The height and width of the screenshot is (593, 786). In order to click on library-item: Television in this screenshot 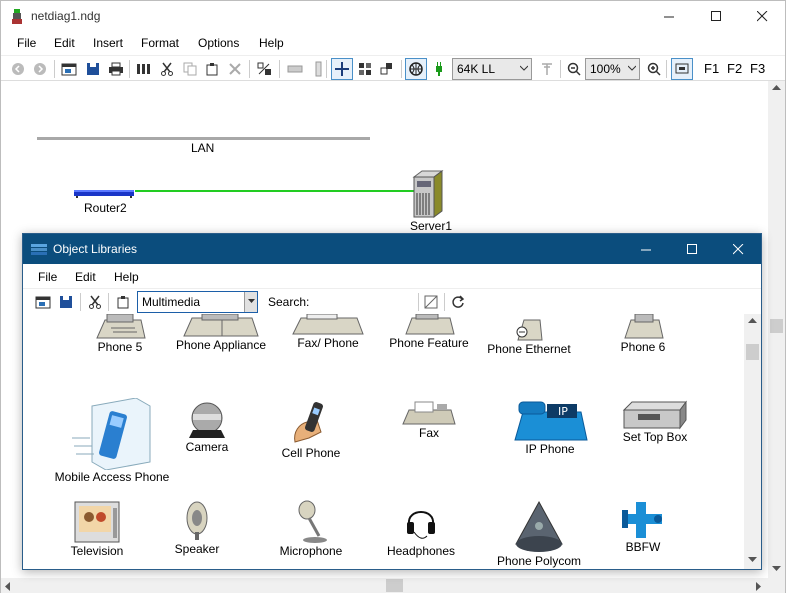, I will do `click(97, 529)`.